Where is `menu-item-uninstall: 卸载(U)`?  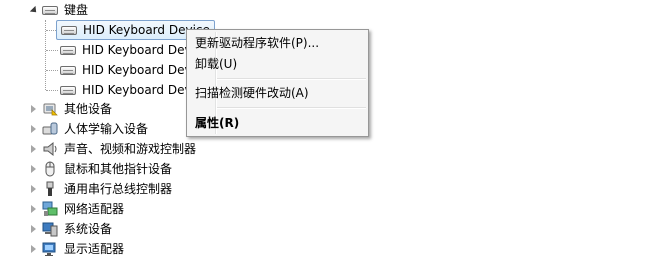
menu-item-uninstall: 卸载(U) is located at coordinates (216, 64).